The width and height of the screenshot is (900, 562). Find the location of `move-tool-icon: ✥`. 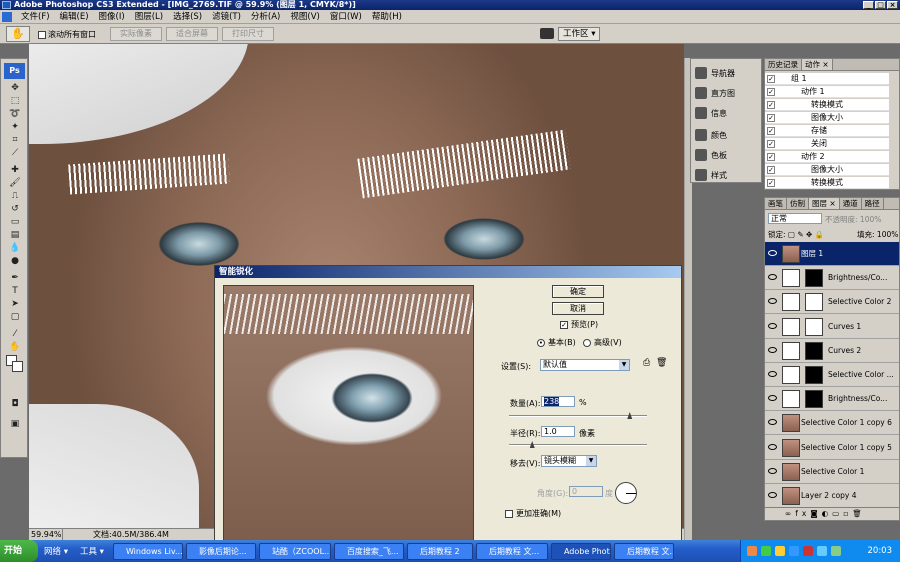

move-tool-icon: ✥ is located at coordinates (15, 88).